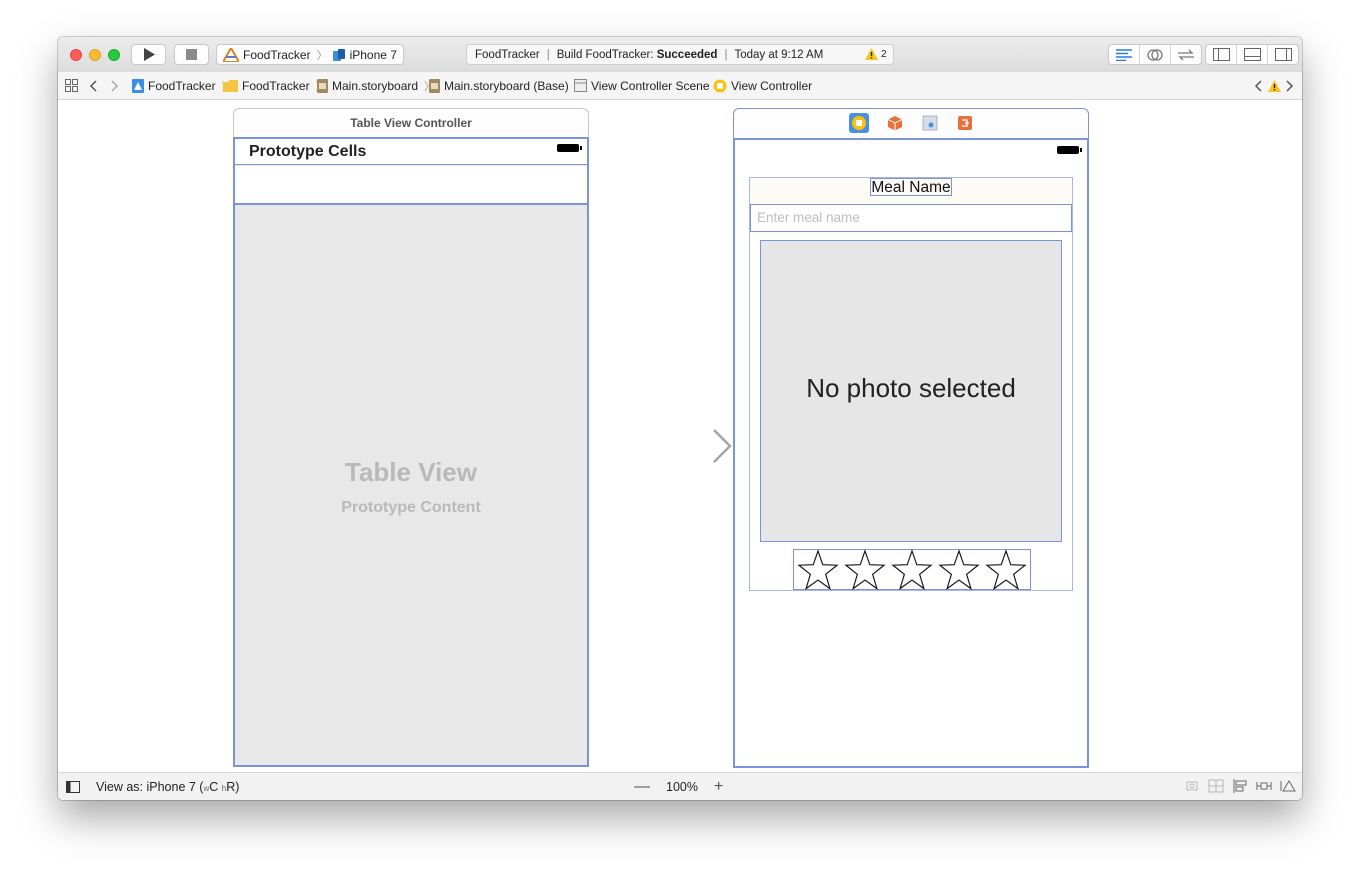 The width and height of the screenshot is (1360, 883). Describe the element at coordinates (911, 187) in the screenshot. I see `meal-name-label: Meal Name` at that location.